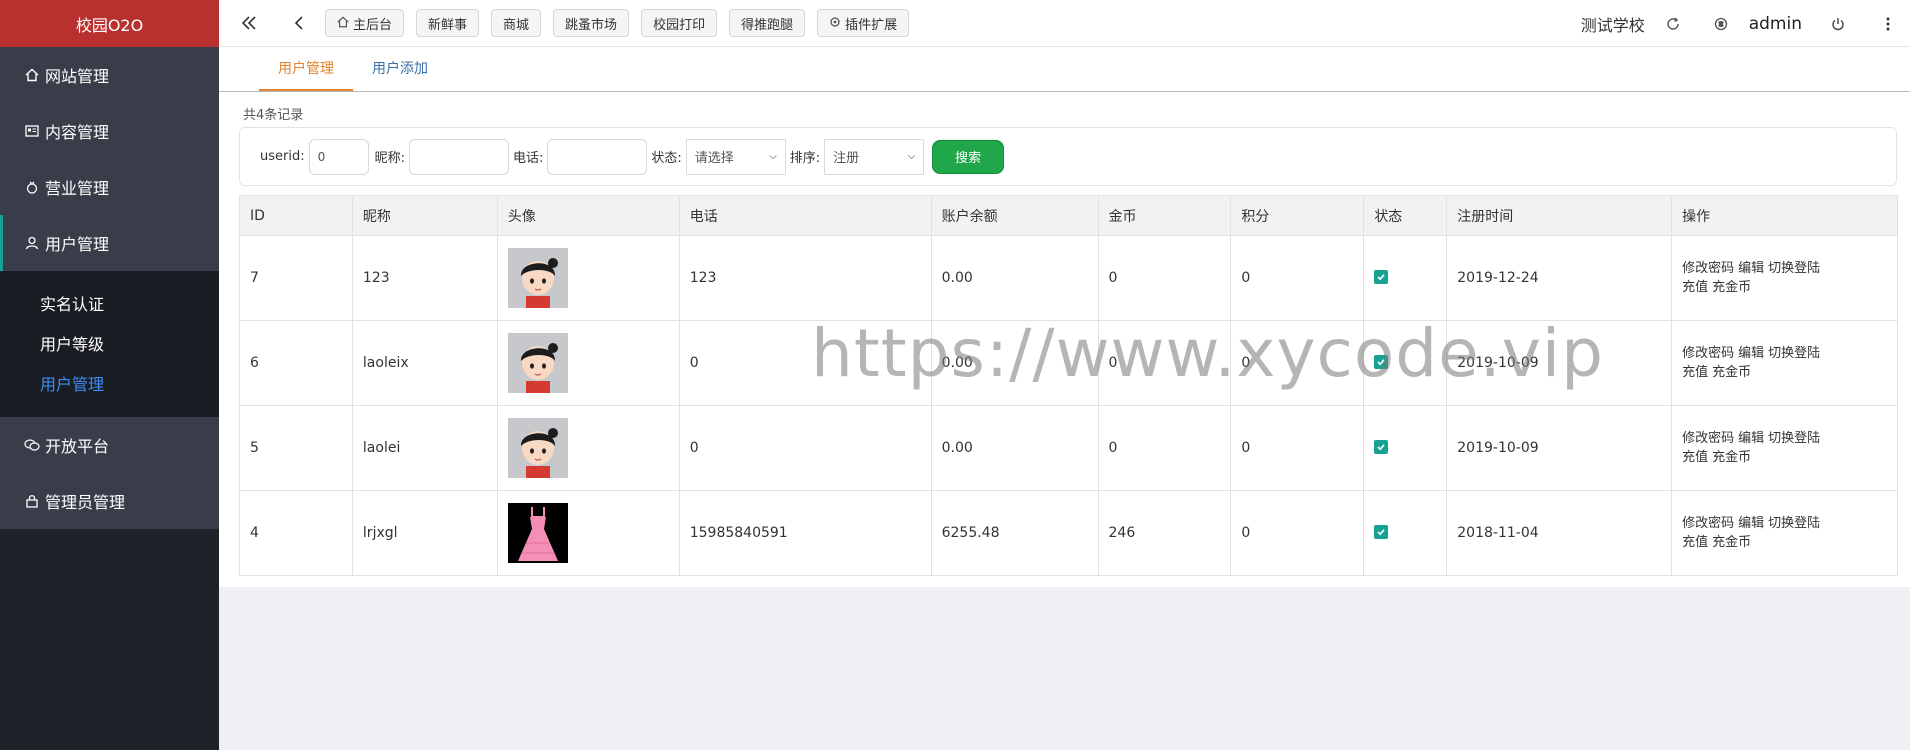 The width and height of the screenshot is (1910, 750). What do you see at coordinates (968, 156) in the screenshot?
I see `search-button: 搜索` at bounding box center [968, 156].